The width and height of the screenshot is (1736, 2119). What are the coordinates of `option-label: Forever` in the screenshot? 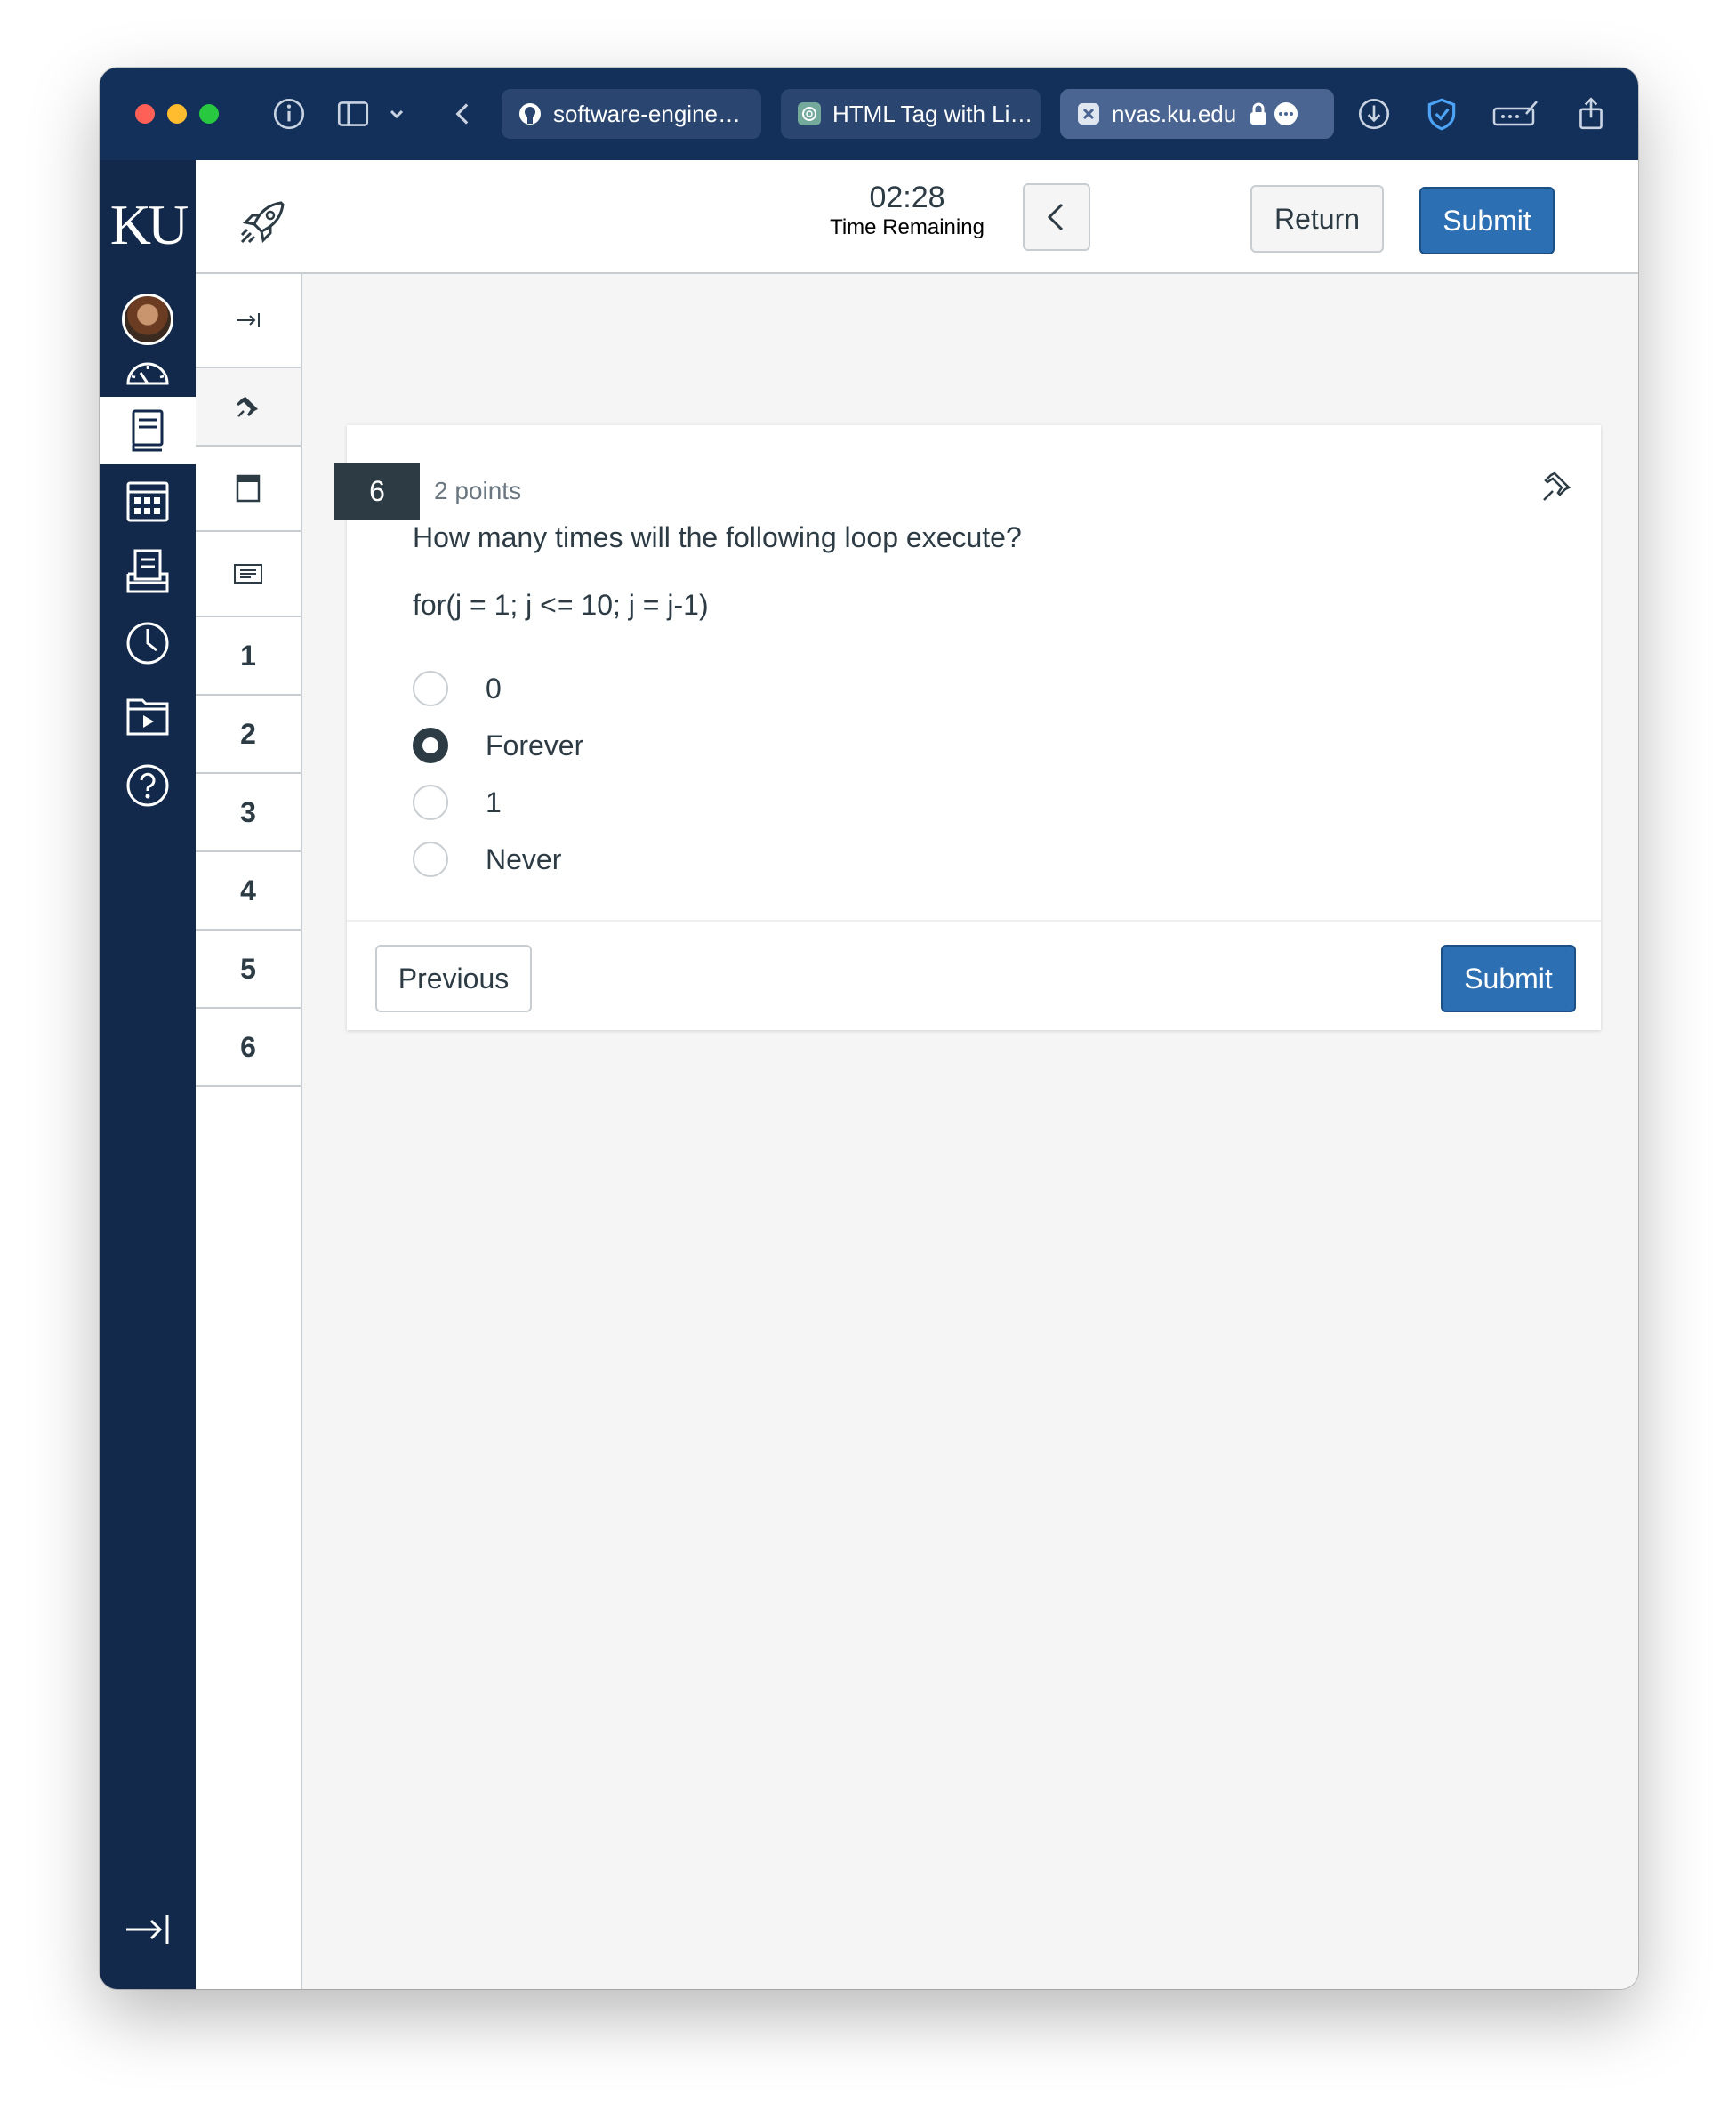 It's located at (535, 745).